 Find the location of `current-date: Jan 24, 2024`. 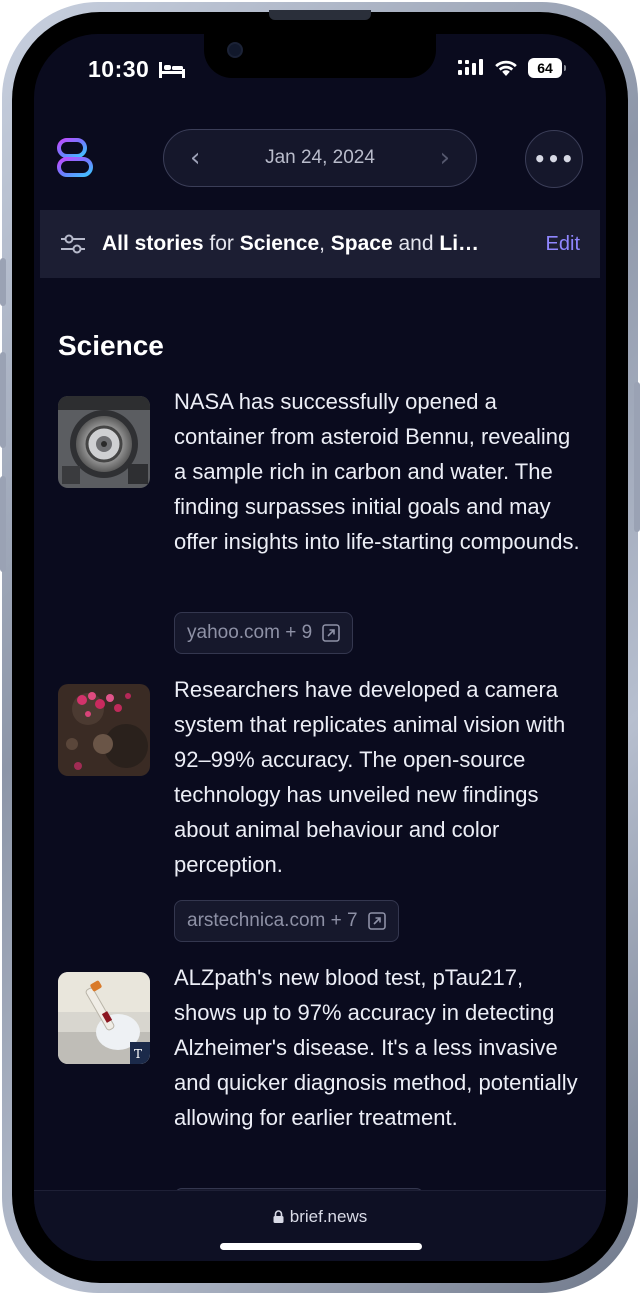

current-date: Jan 24, 2024 is located at coordinates (320, 158).